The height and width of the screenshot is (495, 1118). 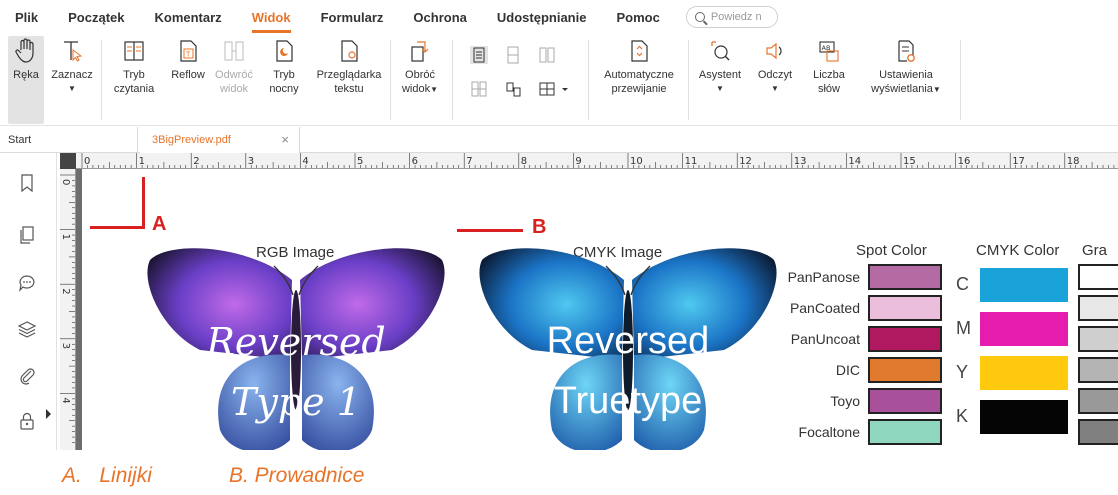 I want to click on cmyk-text-line-1: Reversed, so click(x=628, y=341).